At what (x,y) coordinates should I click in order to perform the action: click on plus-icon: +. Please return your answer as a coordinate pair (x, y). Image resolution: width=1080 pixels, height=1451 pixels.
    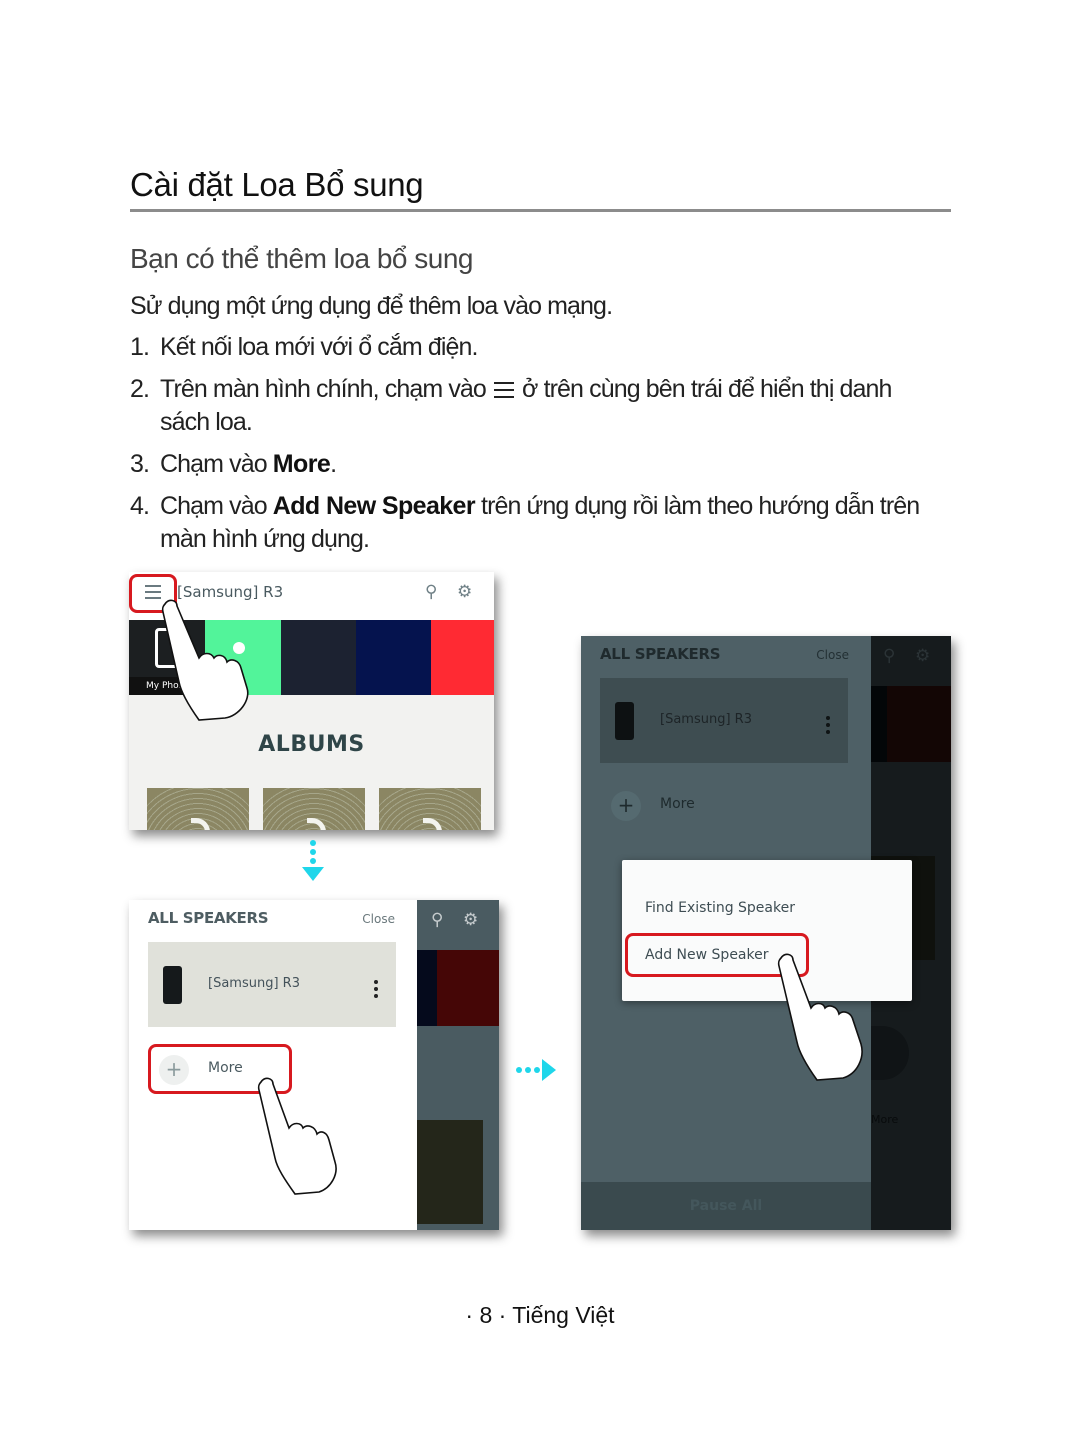
    Looking at the image, I should click on (626, 806).